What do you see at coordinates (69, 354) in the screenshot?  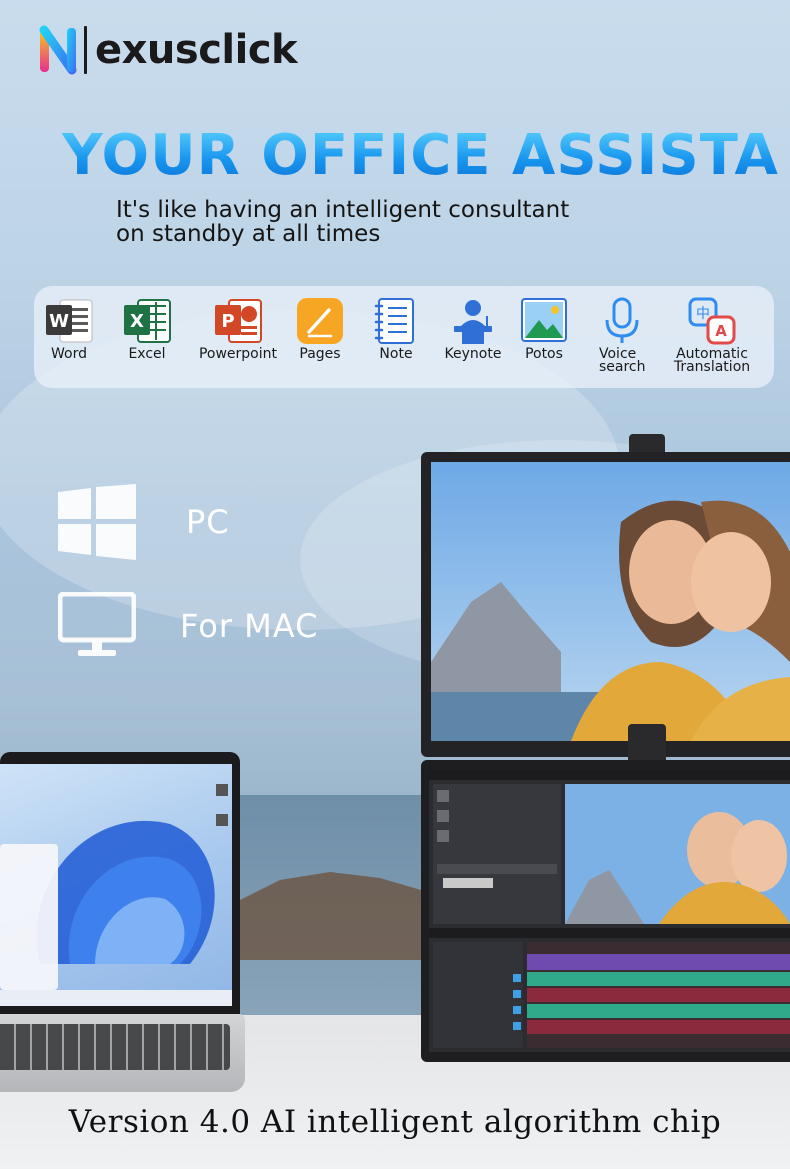 I see `app-label-word: Word` at bounding box center [69, 354].